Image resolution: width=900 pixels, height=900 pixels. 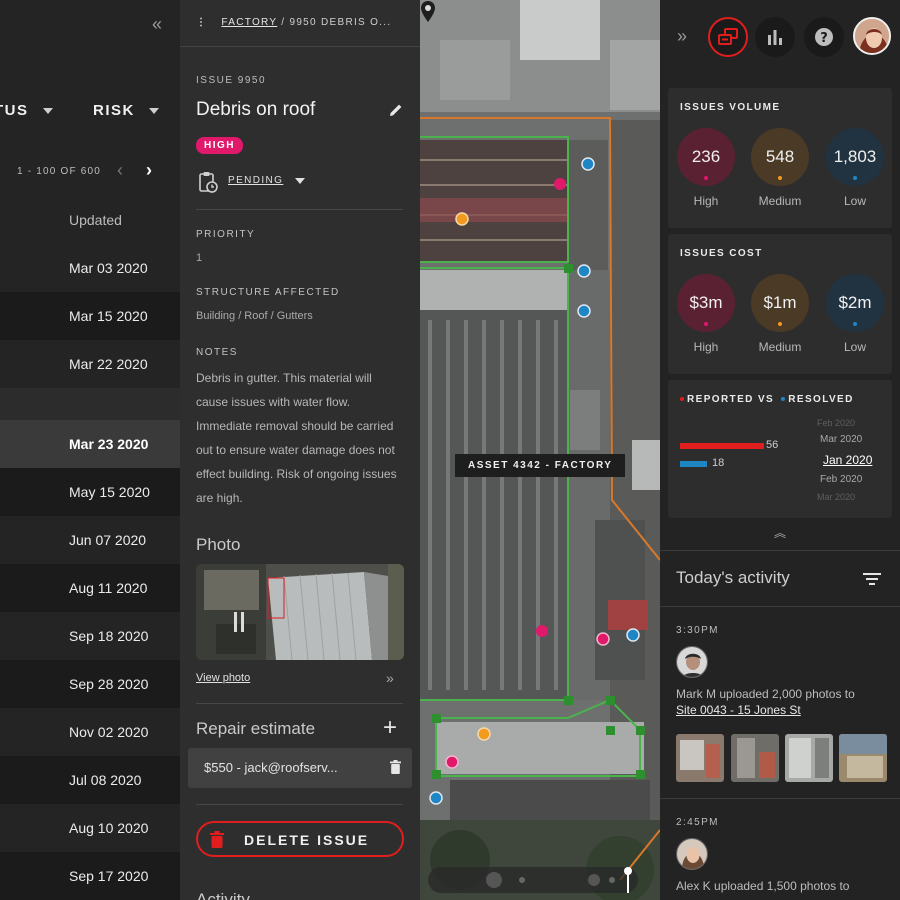 What do you see at coordinates (855, 303) in the screenshot?
I see `cost-low-stat: $2m` at bounding box center [855, 303].